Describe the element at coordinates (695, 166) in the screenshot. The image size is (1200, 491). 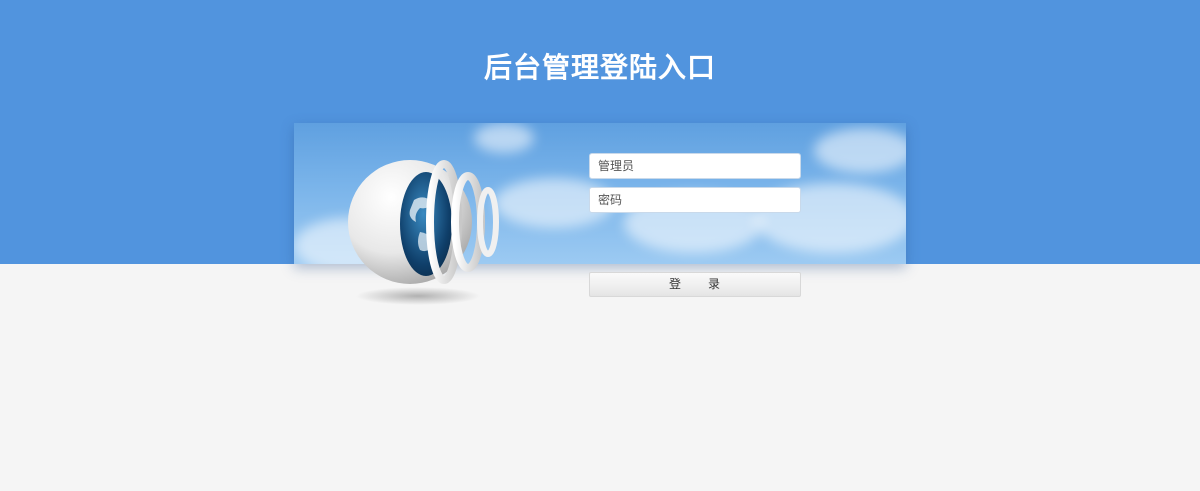
I see `username-input` at that location.